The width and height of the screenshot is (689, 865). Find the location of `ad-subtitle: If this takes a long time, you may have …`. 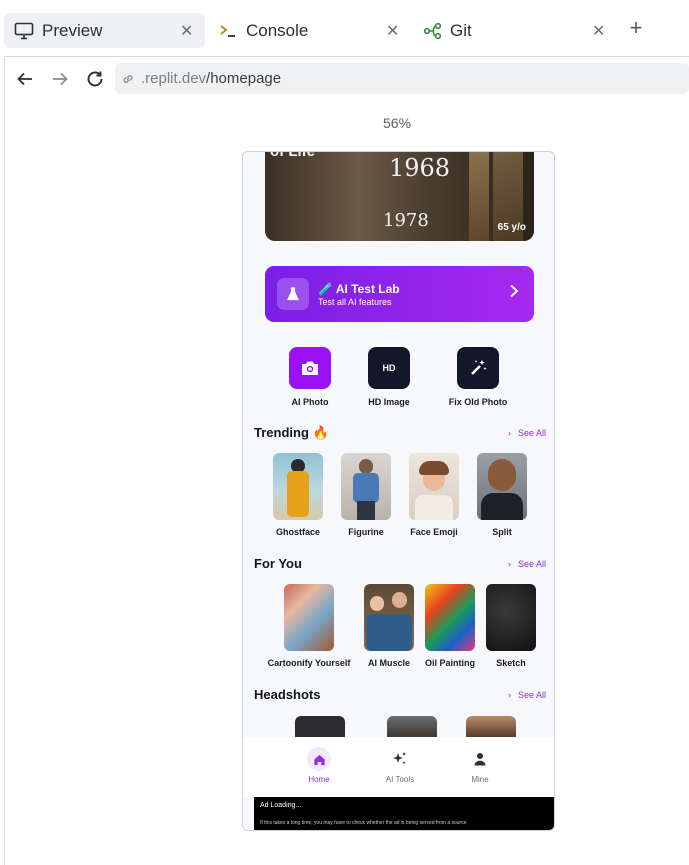

ad-subtitle: If this takes a long time, you may have … is located at coordinates (363, 823).